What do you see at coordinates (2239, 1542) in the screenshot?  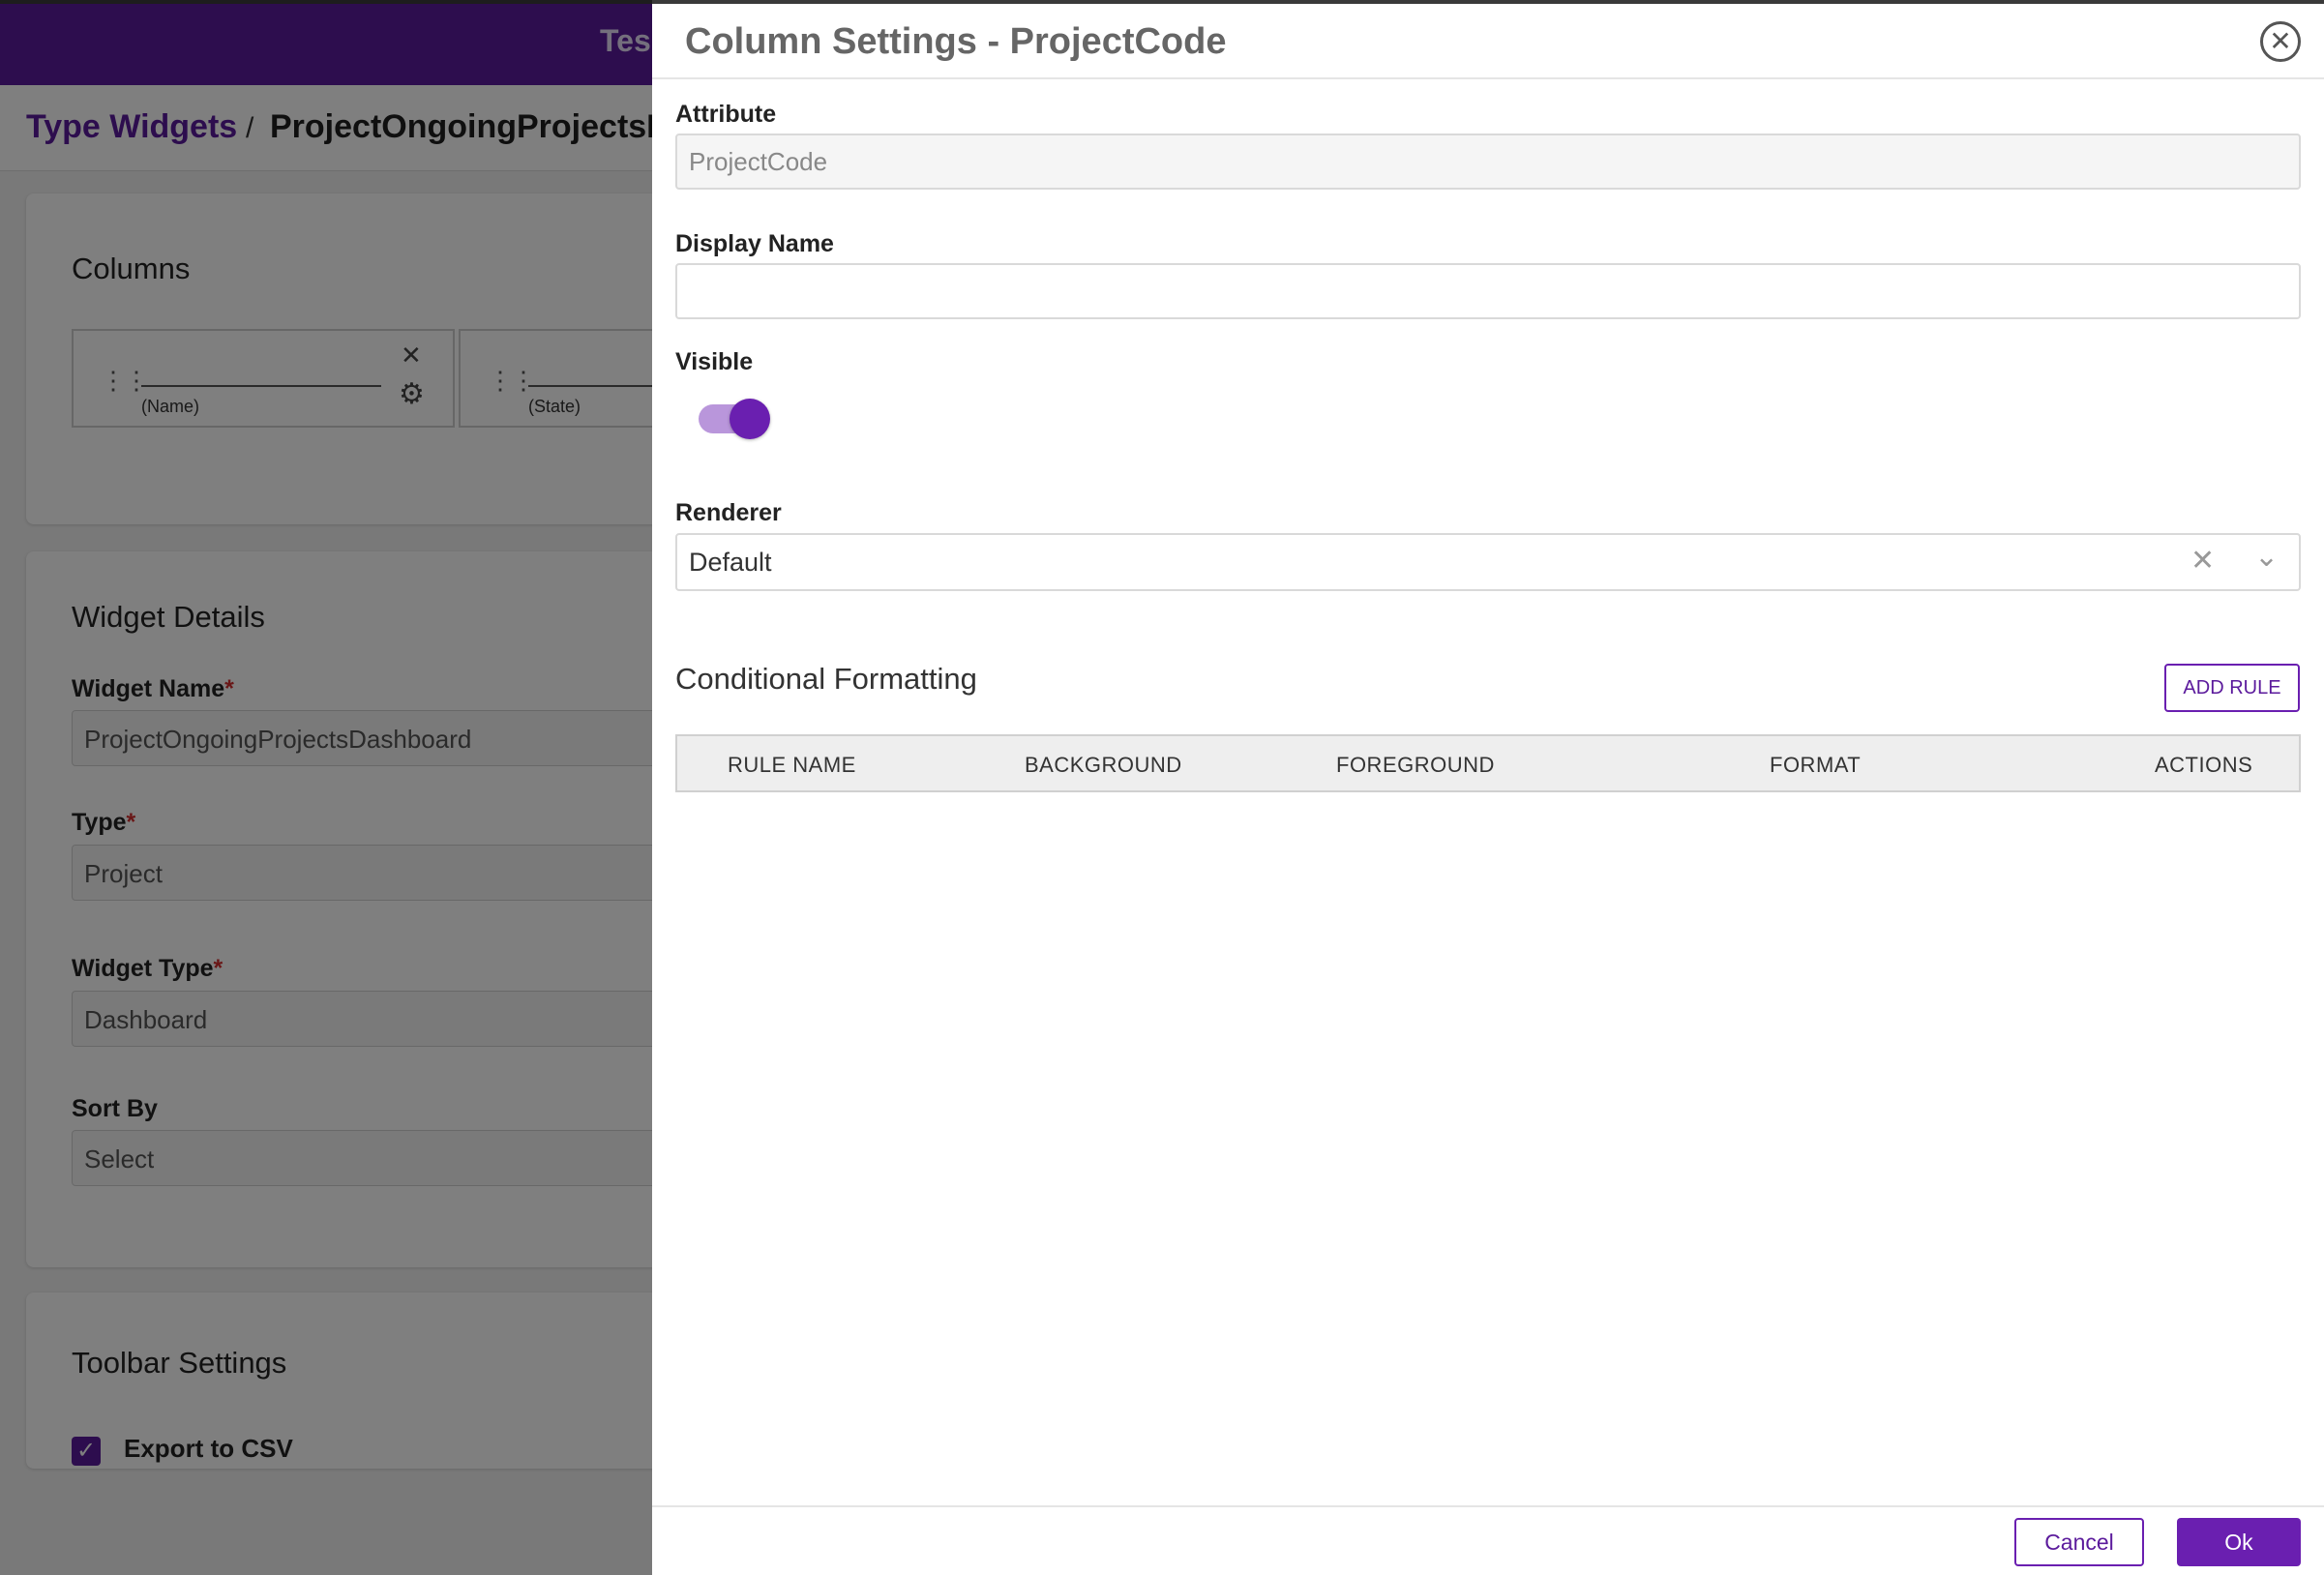 I see `ok-button: Ok` at bounding box center [2239, 1542].